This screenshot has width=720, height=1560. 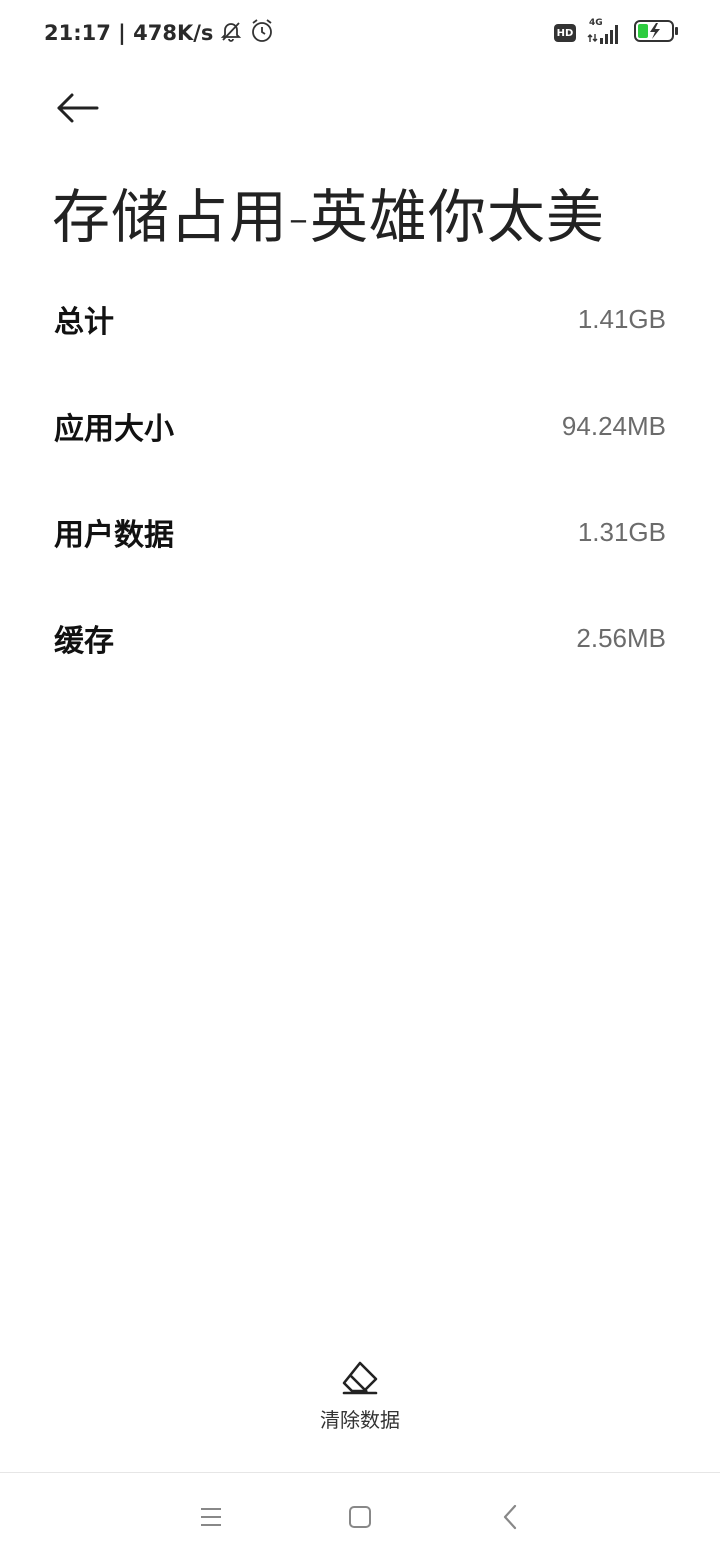 I want to click on signal-icon: 4G, so click(x=605, y=32).